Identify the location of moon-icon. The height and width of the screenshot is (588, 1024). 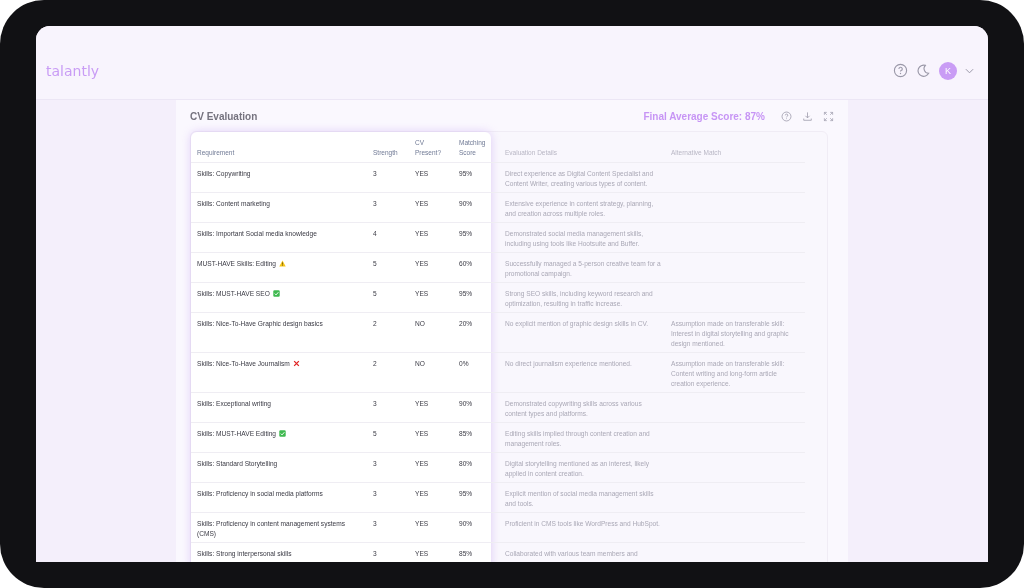
(923, 70).